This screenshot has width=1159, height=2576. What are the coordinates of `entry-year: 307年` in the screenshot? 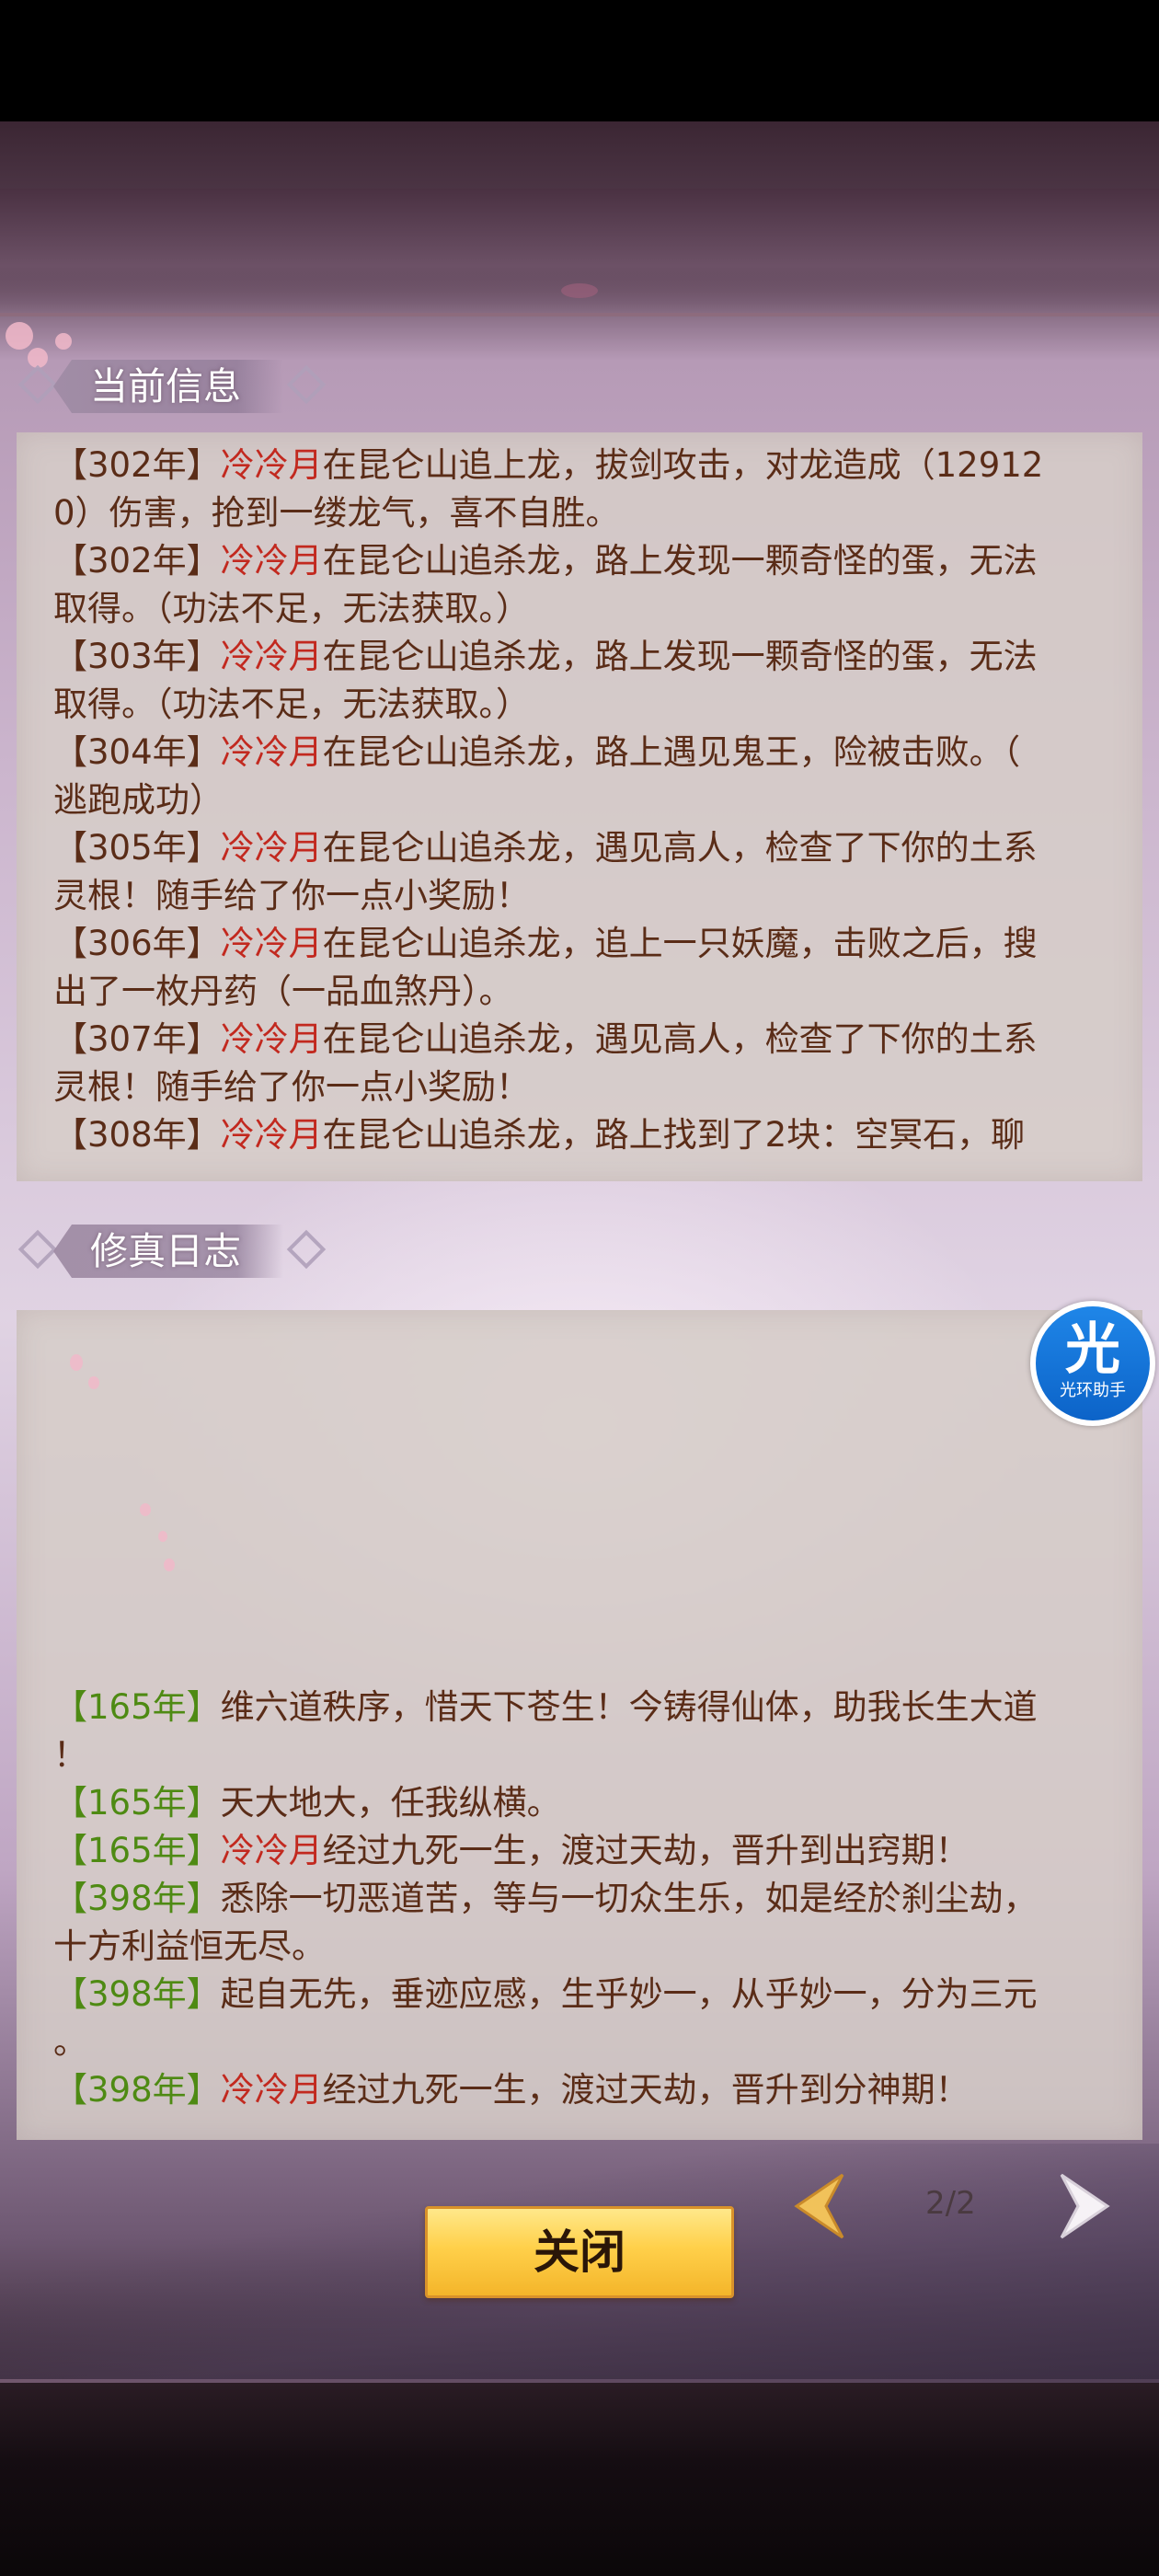 It's located at (137, 1039).